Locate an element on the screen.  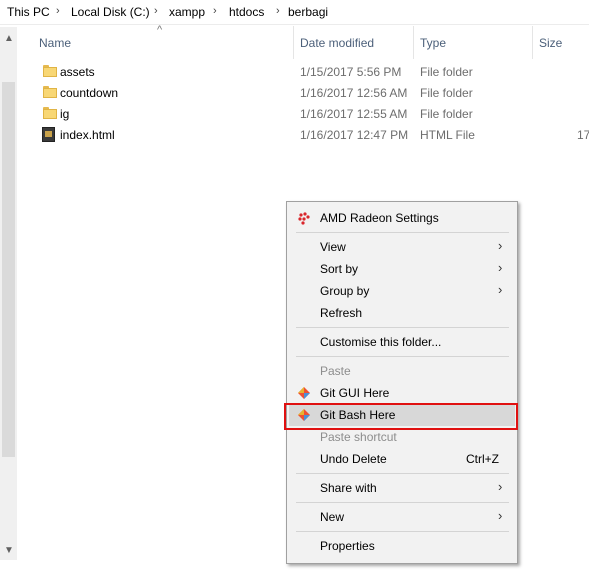
file-row: countdown 1/16/2017 12:56 AM File folder is located at coordinates (312, 93).